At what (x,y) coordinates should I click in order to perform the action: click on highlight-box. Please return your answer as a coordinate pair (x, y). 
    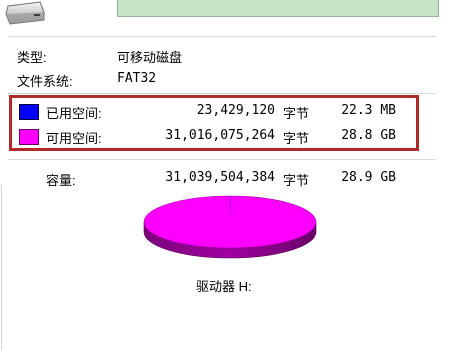
    Looking at the image, I should click on (214, 123).